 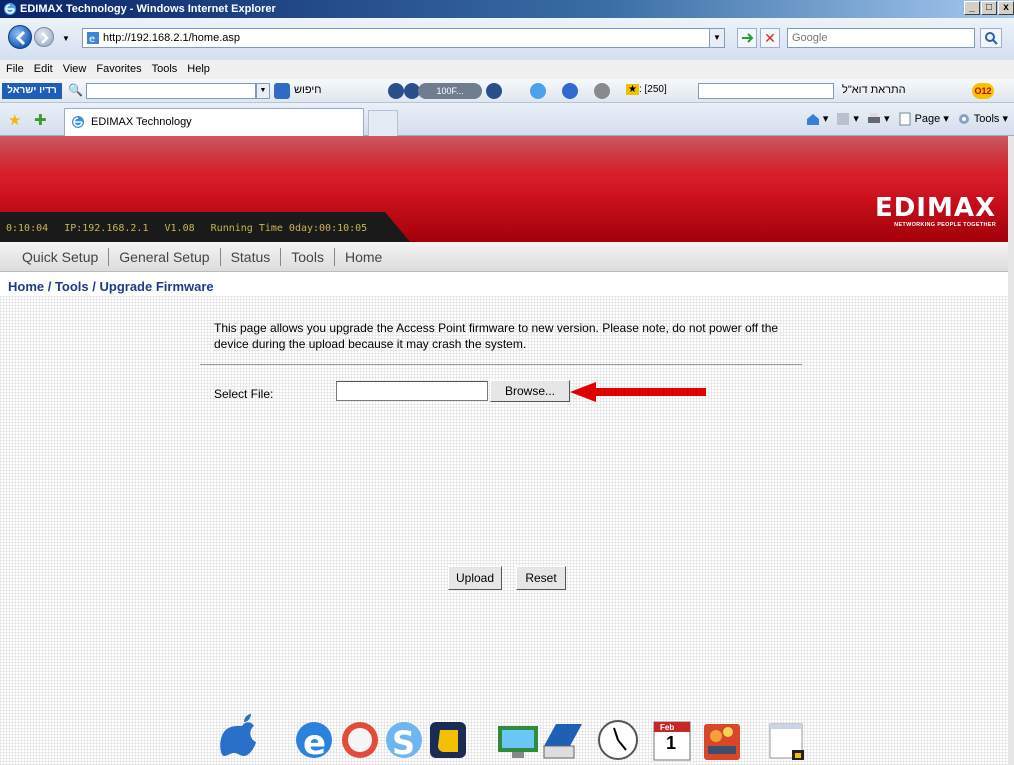 What do you see at coordinates (667, 727) in the screenshot?
I see `calendar-month: Feb` at bounding box center [667, 727].